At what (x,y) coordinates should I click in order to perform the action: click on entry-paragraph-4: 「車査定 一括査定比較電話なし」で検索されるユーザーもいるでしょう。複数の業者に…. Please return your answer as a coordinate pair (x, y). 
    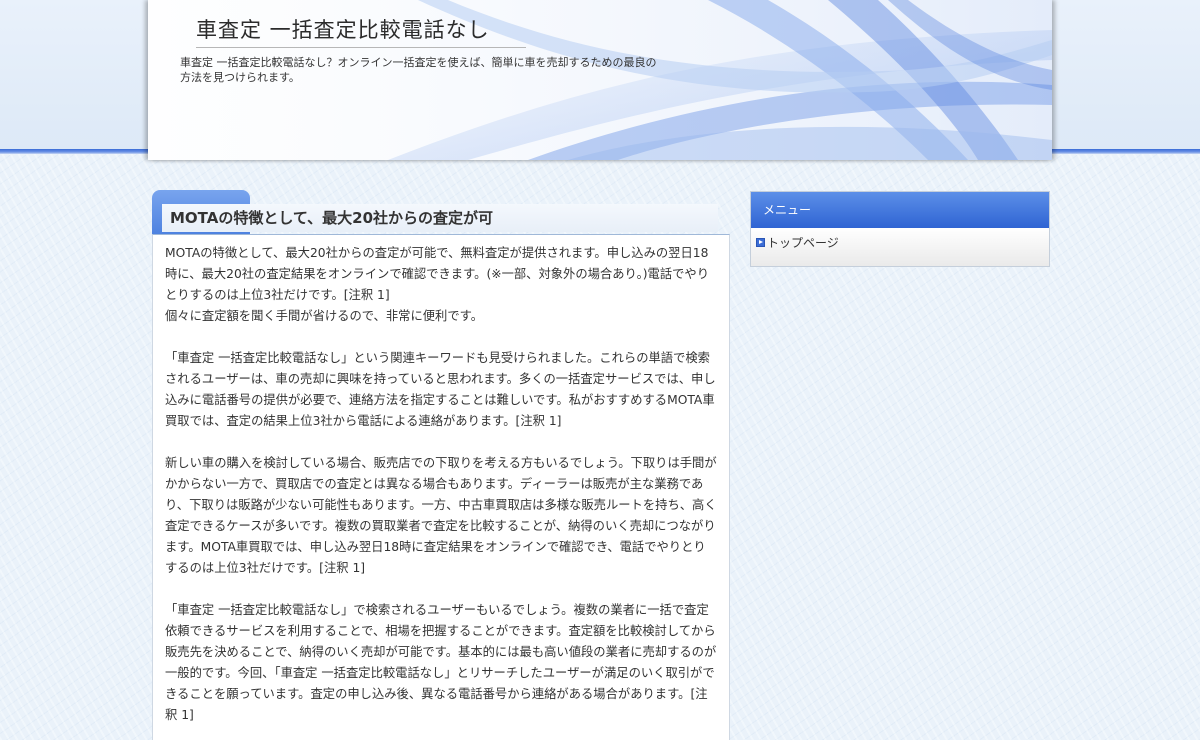
    Looking at the image, I should click on (441, 662).